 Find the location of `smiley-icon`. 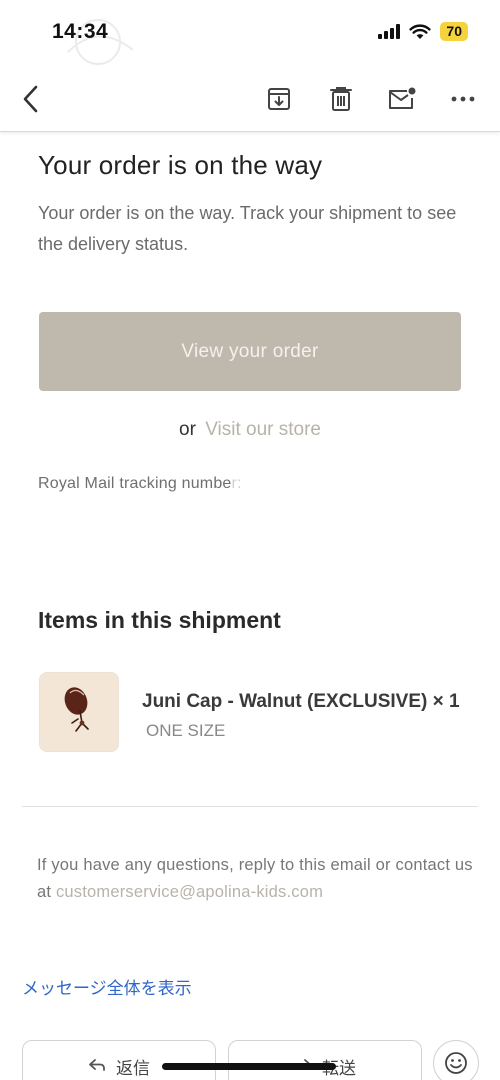

smiley-icon is located at coordinates (456, 1063).